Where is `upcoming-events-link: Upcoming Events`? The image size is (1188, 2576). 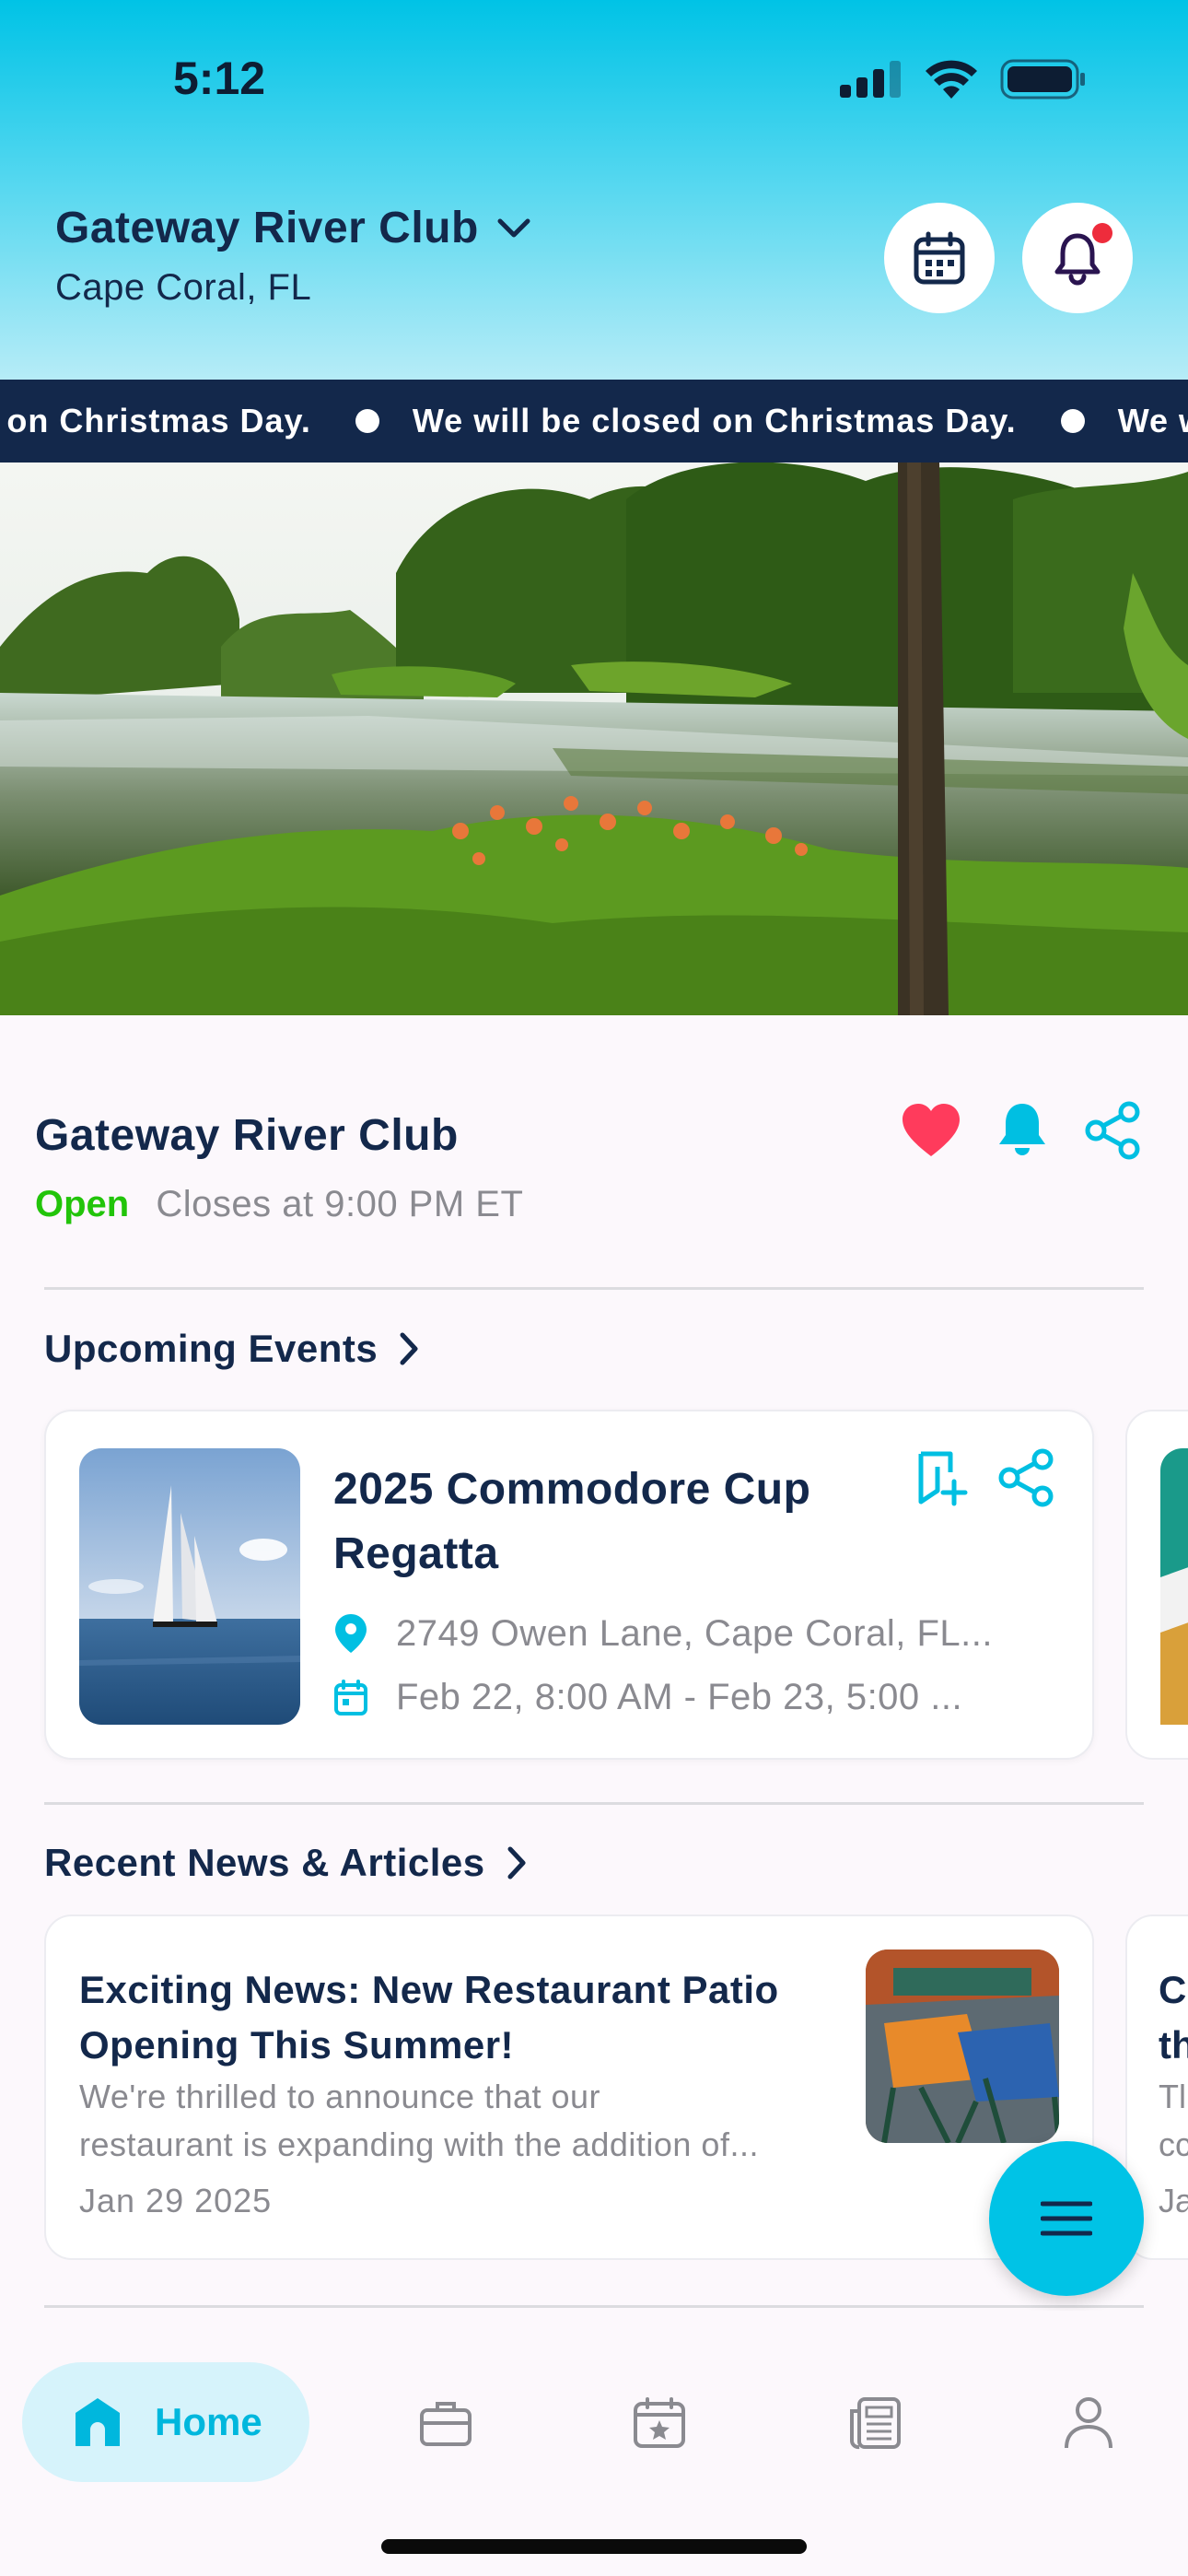
upcoming-events-link: Upcoming Events is located at coordinates (232, 1349).